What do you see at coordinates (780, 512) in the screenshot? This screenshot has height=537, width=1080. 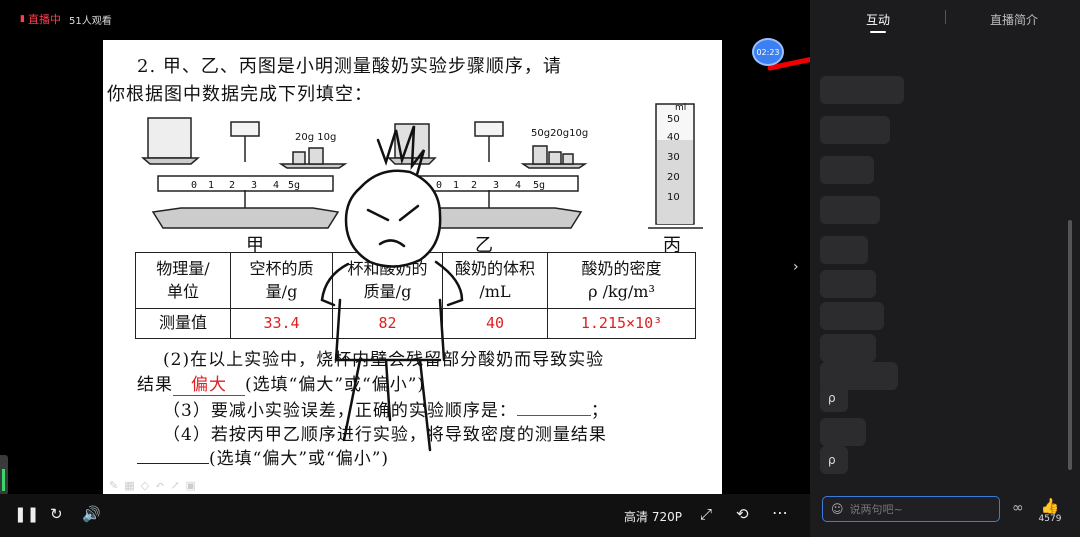 I see `more-icon: ⋯` at bounding box center [780, 512].